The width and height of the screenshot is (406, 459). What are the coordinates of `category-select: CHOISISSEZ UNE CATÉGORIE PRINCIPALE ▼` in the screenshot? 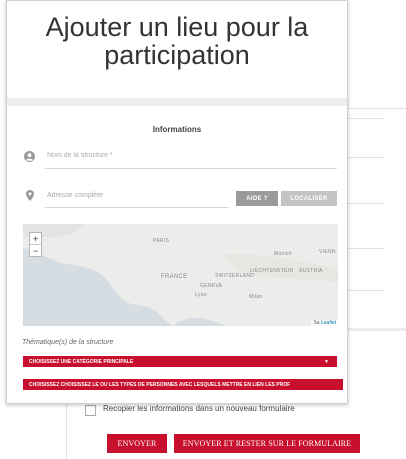 It's located at (180, 361).